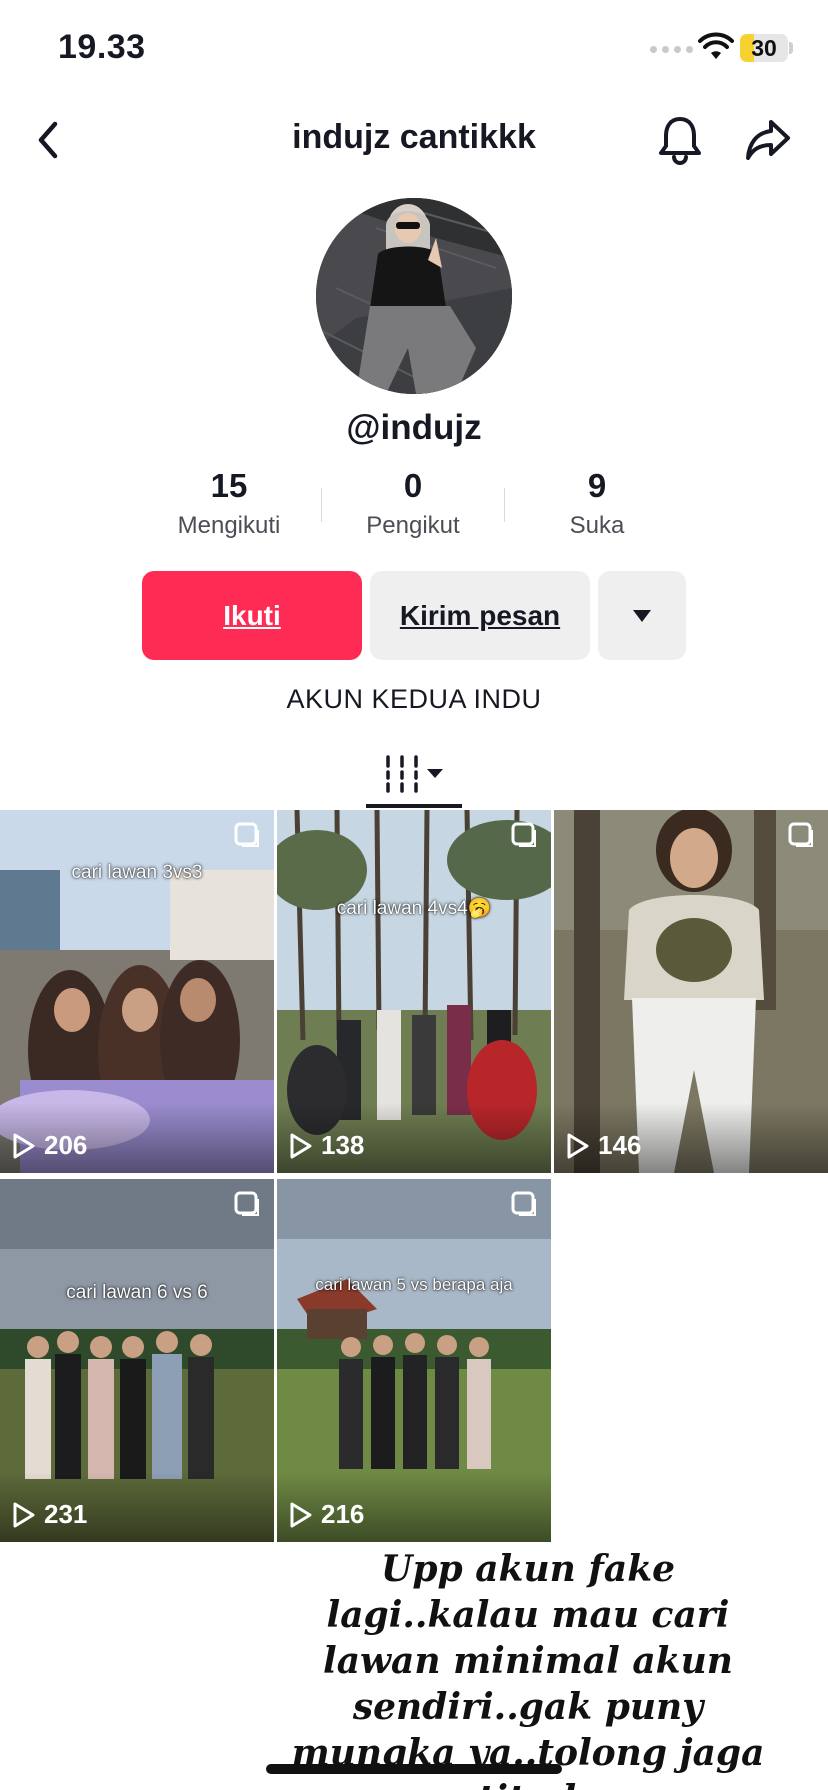 The image size is (828, 1790). I want to click on active-tab-indicator, so click(414, 806).